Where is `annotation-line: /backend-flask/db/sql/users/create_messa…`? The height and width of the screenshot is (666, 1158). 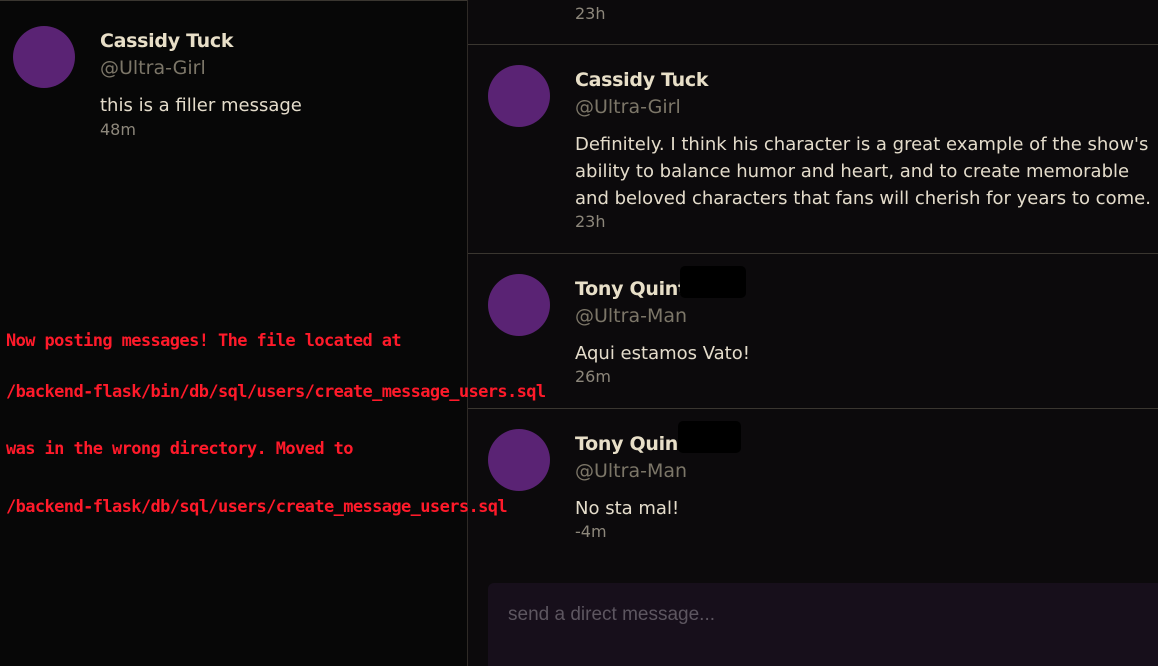 annotation-line: /backend-flask/db/sql/users/create_messa… is located at coordinates (257, 507).